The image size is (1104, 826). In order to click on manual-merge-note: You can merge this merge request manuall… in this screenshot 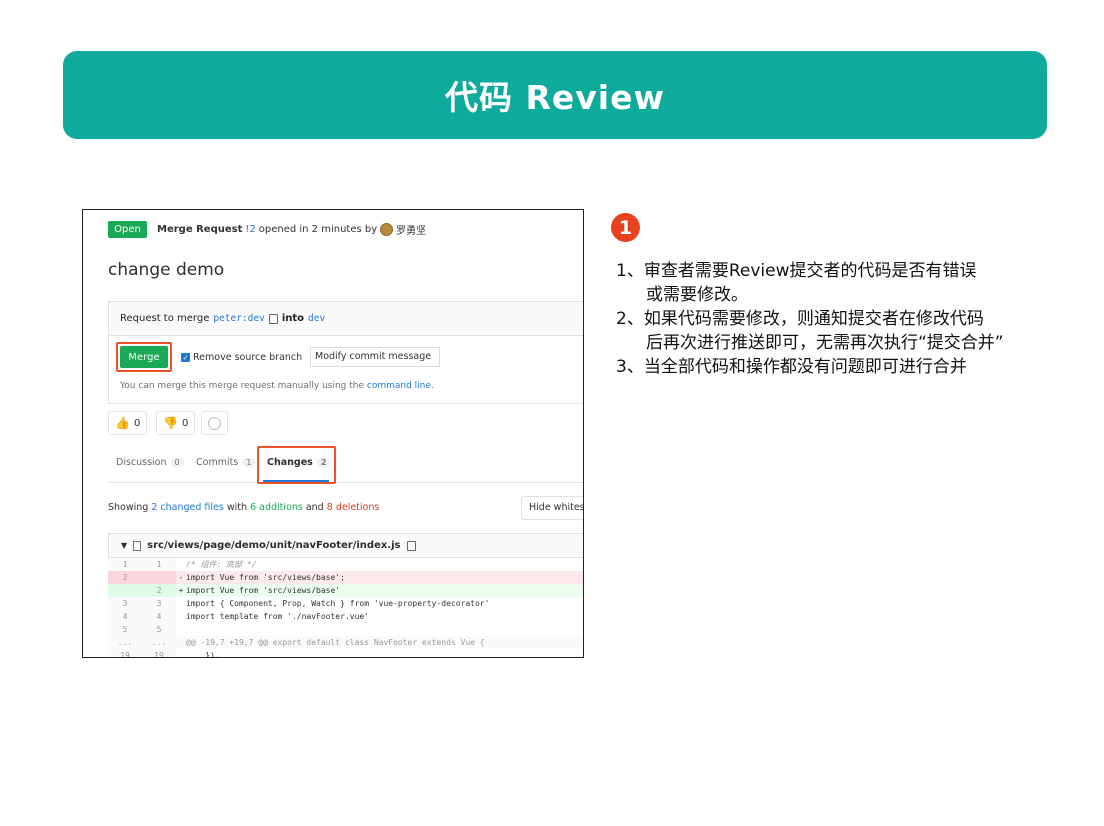, I will do `click(277, 386)`.